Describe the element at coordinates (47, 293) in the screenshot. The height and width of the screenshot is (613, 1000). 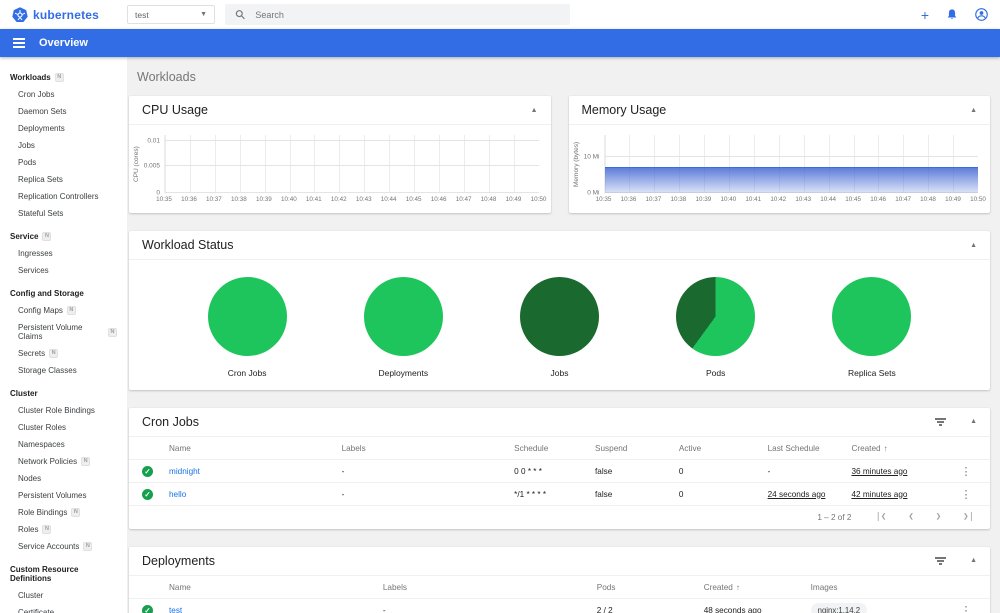
I see `sidebar-section-label: Config and Storage` at that location.